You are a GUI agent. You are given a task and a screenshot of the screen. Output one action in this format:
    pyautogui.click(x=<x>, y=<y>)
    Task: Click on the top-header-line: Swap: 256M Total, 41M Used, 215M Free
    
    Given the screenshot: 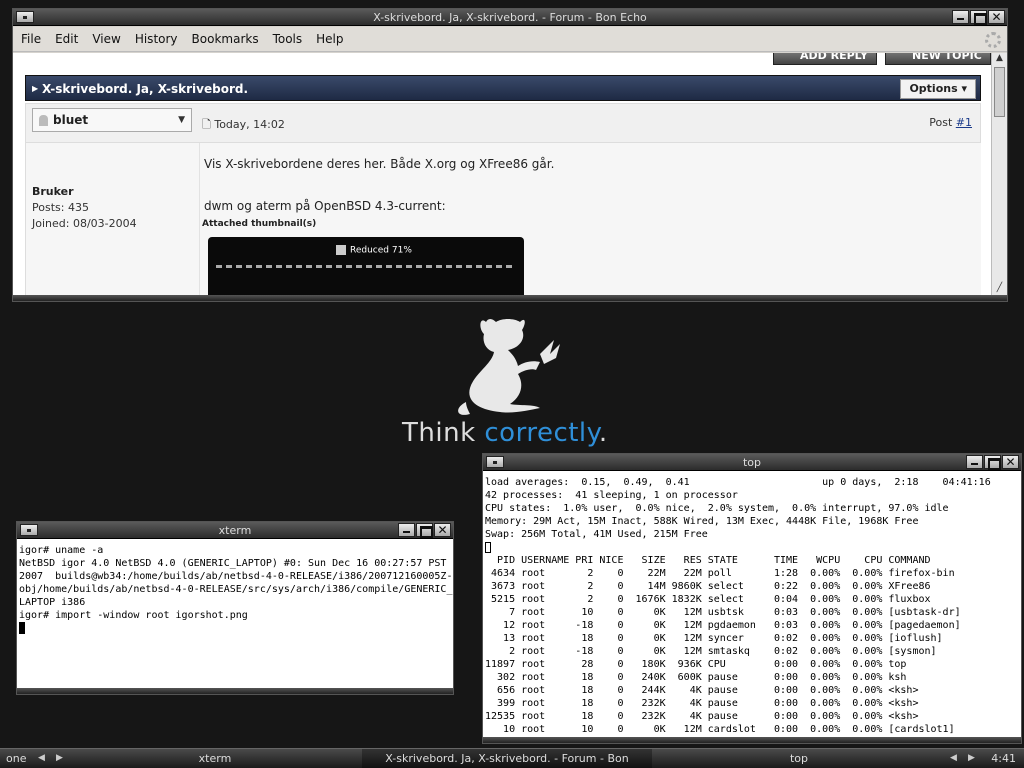 What is the action you would take?
    pyautogui.click(x=596, y=534)
    